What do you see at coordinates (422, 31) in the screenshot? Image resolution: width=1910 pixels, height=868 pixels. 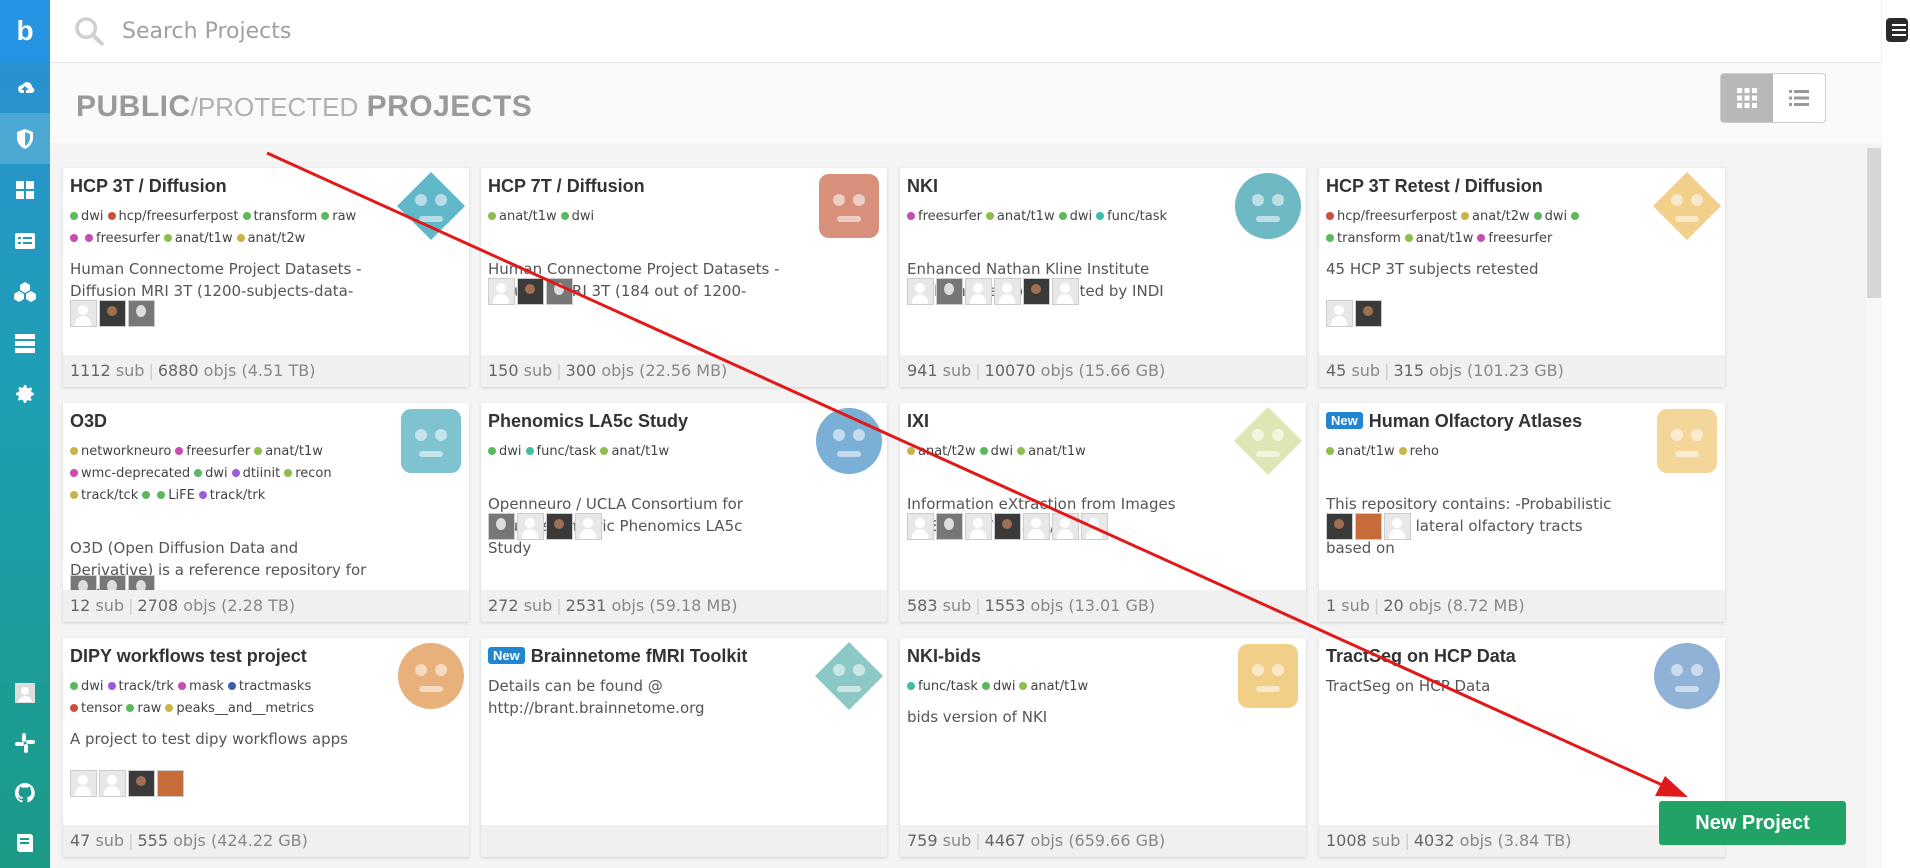 I see `search-input` at bounding box center [422, 31].